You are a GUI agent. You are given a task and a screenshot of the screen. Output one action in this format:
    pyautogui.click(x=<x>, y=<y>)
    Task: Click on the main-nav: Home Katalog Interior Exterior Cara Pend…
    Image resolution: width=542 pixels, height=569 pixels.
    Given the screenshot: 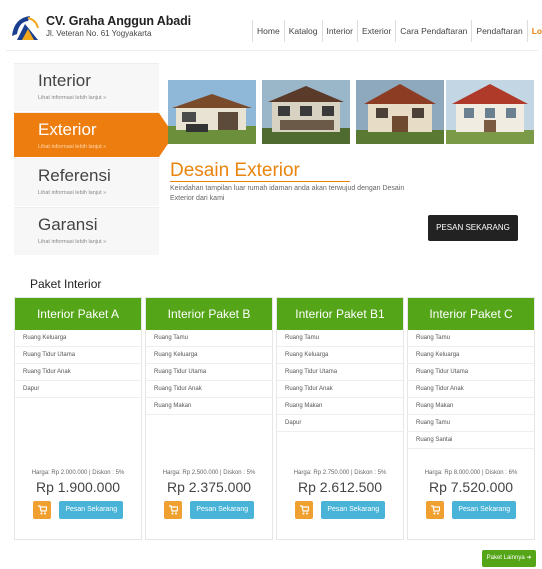 What is the action you would take?
    pyautogui.click(x=397, y=31)
    